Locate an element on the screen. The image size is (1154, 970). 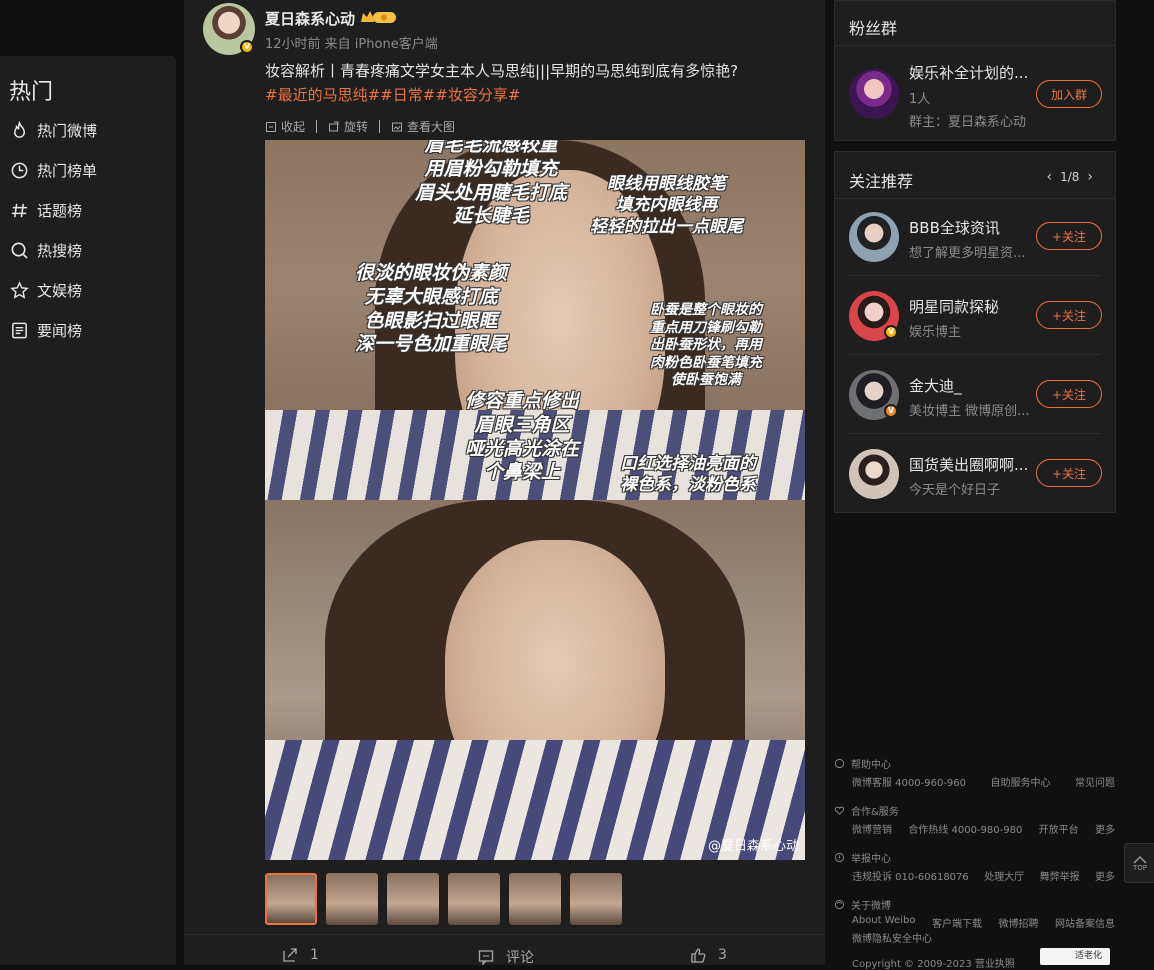
footer-link: 常见问题 is located at coordinates (1095, 781).